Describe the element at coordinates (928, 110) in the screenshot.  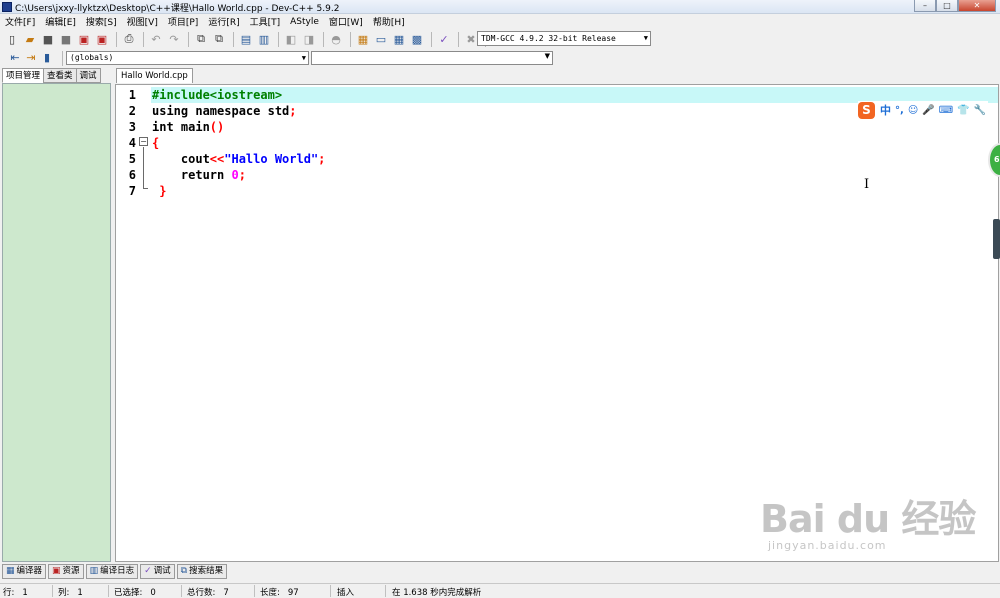
I see `microphone-icon: 🎤` at that location.